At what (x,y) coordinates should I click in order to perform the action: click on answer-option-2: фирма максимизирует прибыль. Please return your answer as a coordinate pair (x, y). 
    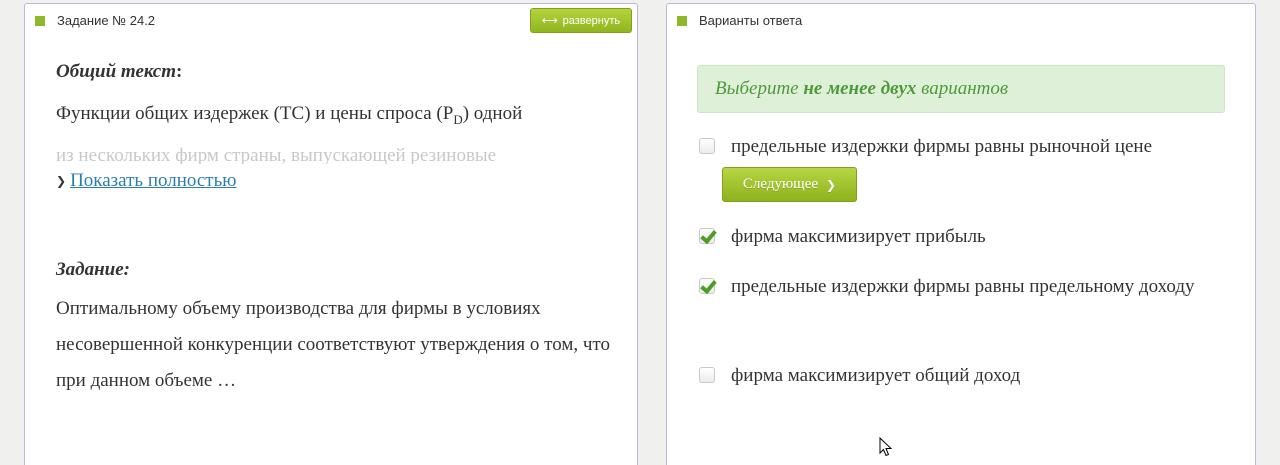
    Looking at the image, I should click on (959, 237).